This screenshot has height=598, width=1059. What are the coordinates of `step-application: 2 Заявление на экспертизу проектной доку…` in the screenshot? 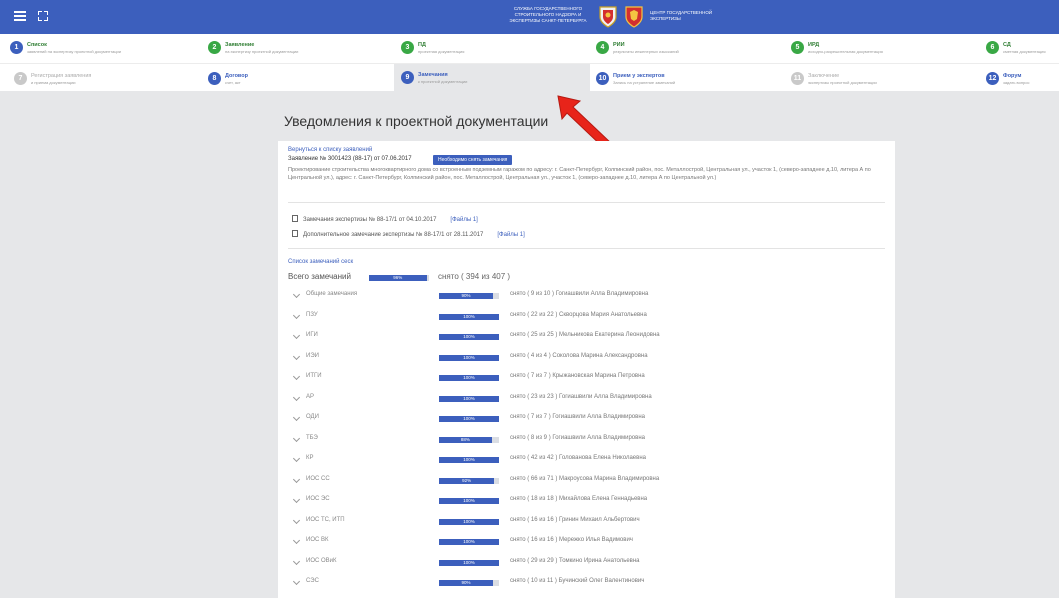 It's located at (303, 50).